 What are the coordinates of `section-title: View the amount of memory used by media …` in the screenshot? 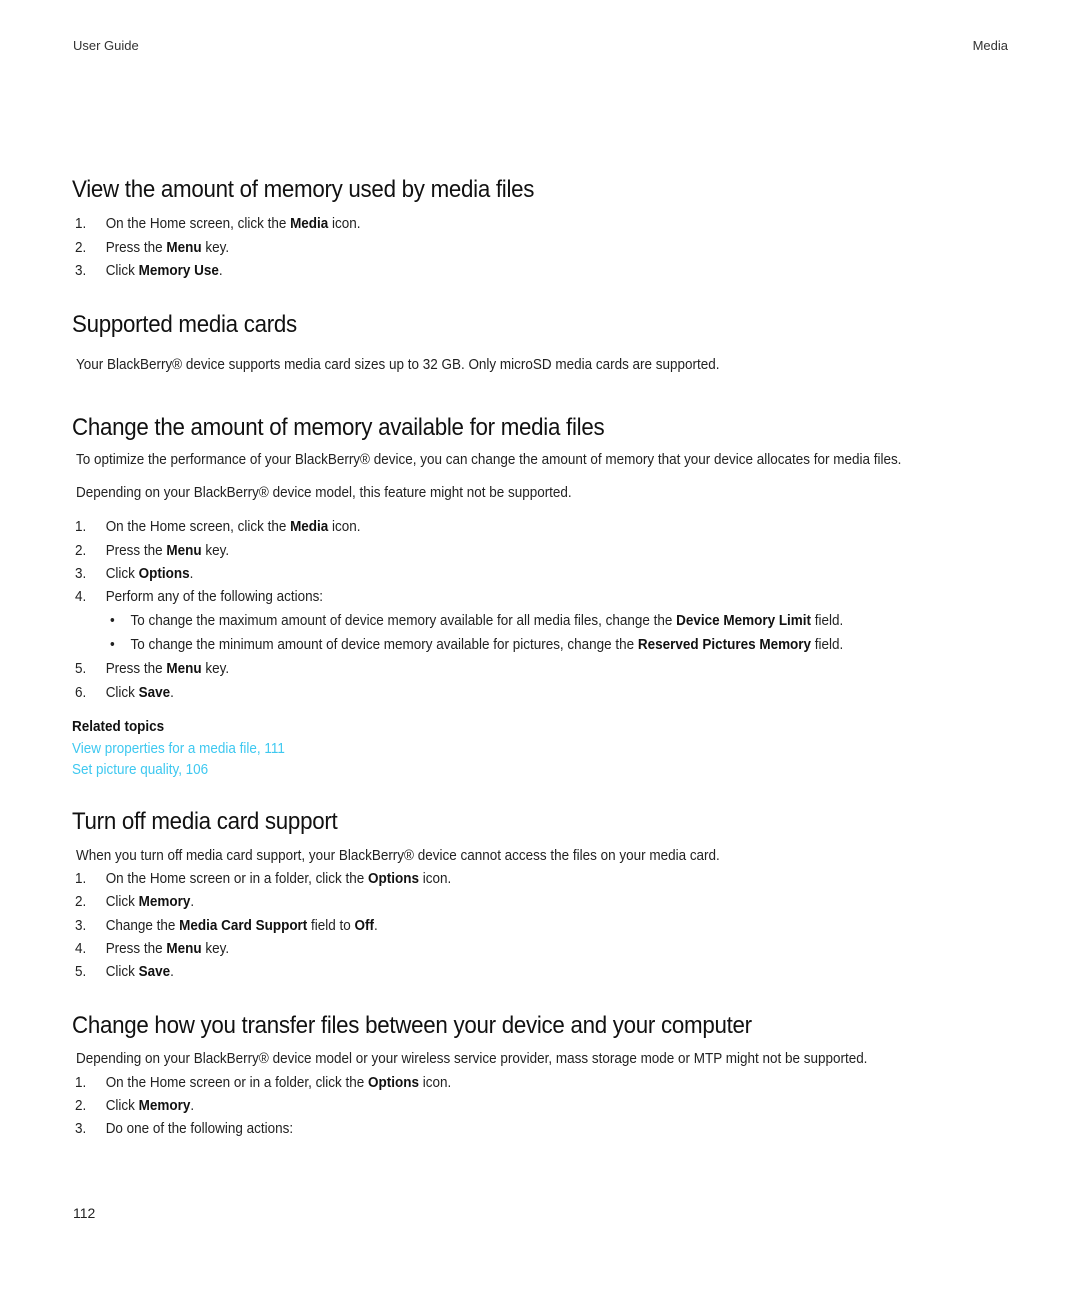 It's located at (303, 189).